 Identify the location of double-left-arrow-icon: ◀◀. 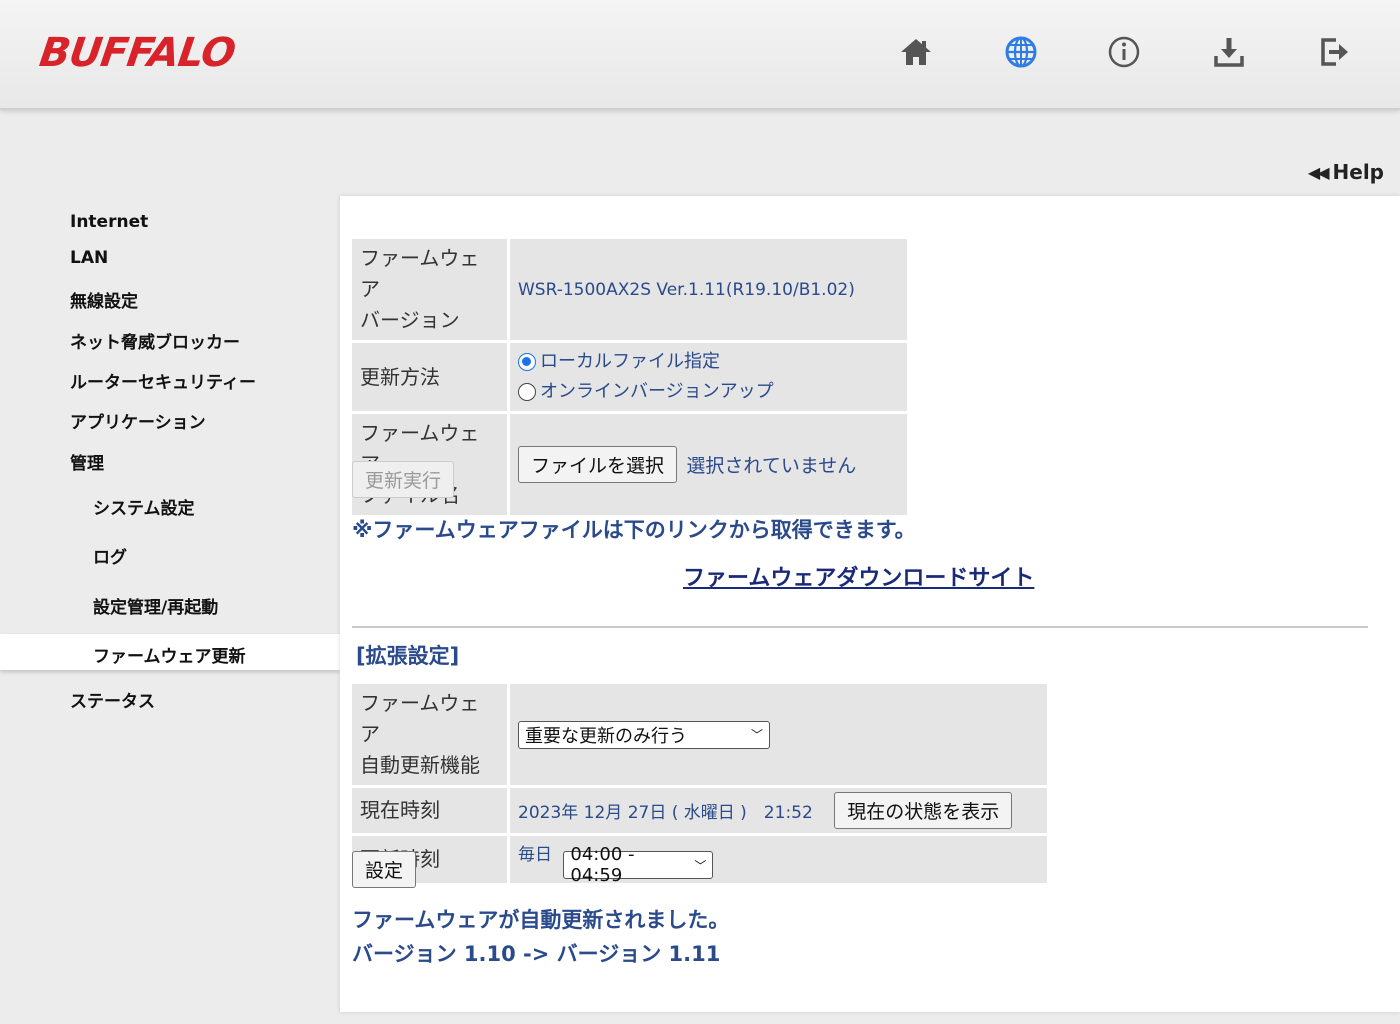
(1317, 172).